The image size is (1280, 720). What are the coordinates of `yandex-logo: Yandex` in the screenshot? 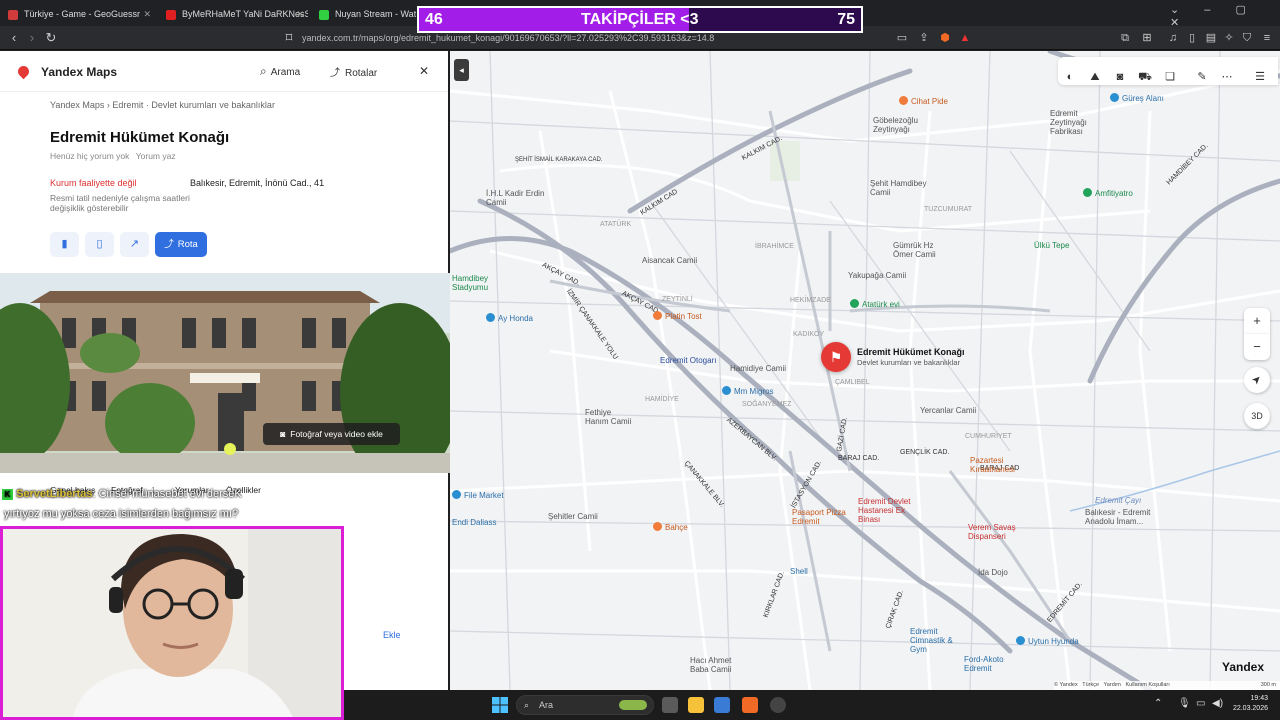 It's located at (1243, 667).